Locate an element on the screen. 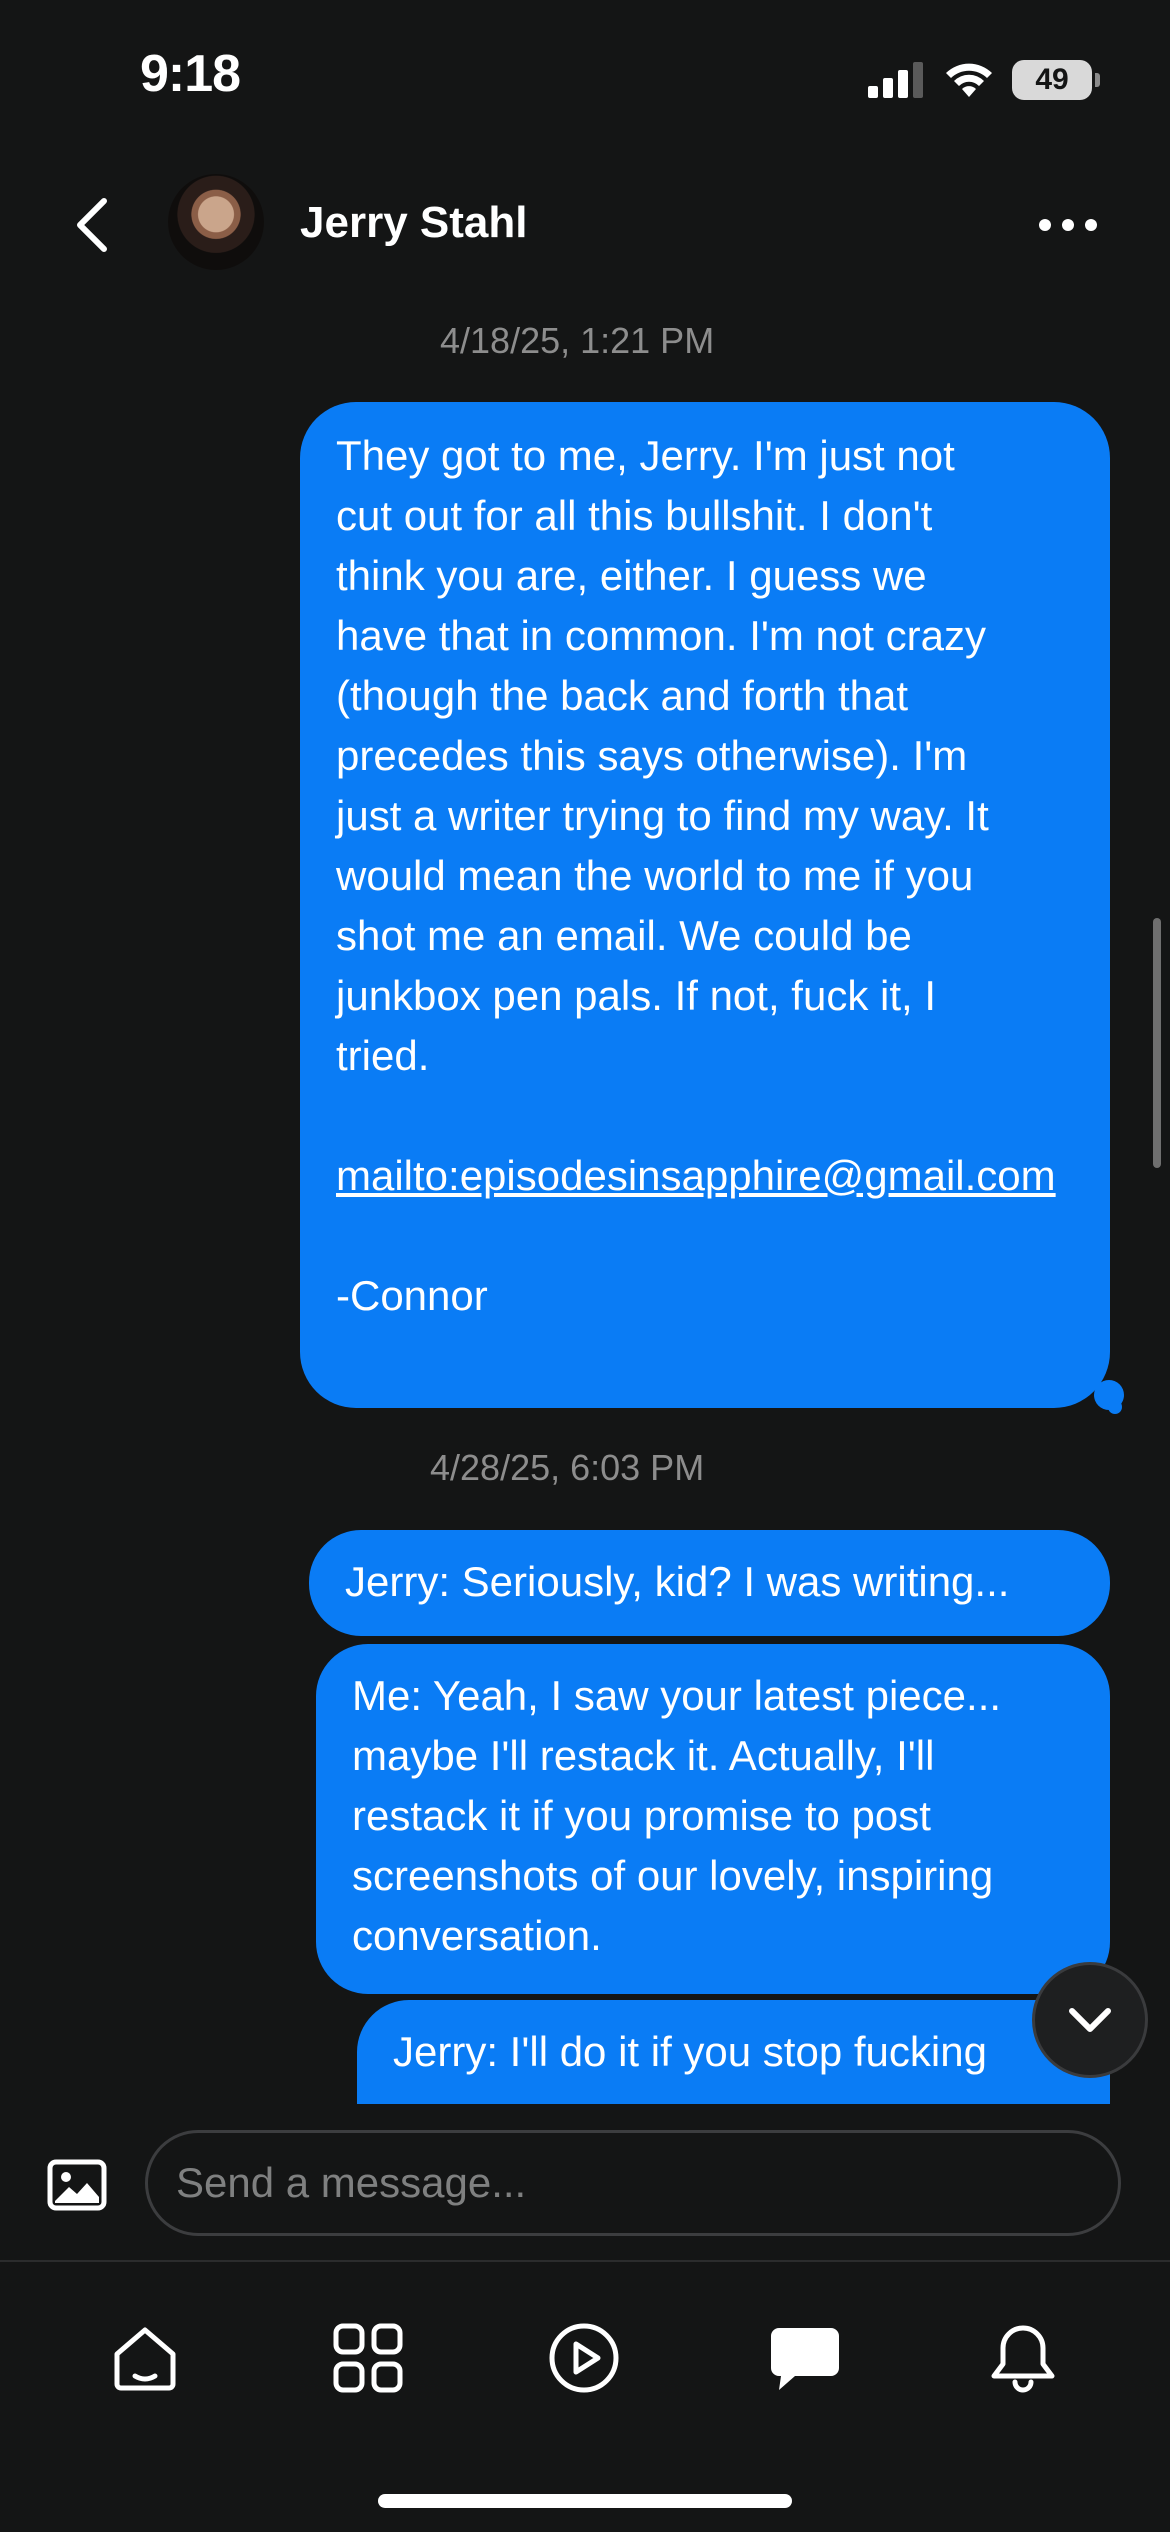 The width and height of the screenshot is (1170, 2532). home-icon is located at coordinates (145, 2359).